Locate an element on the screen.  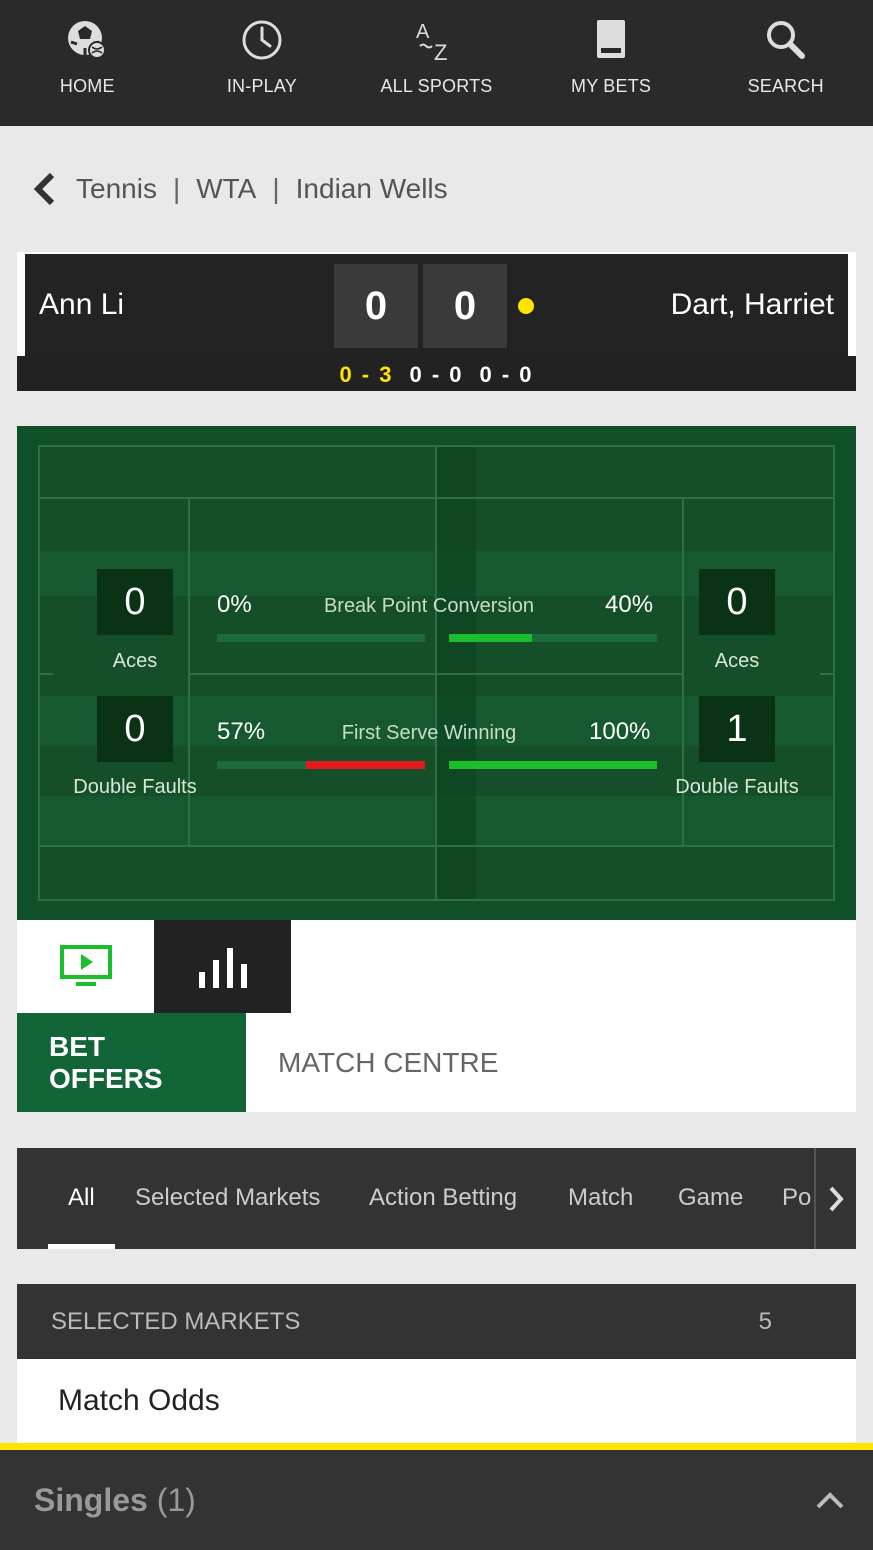
points-left: 0 is located at coordinates (376, 306).